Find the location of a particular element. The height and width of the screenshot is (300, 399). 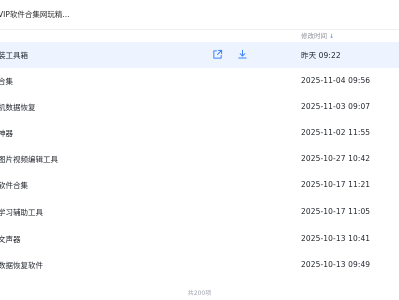

file-modified-time: 2025-11-02 11:55 is located at coordinates (336, 132).